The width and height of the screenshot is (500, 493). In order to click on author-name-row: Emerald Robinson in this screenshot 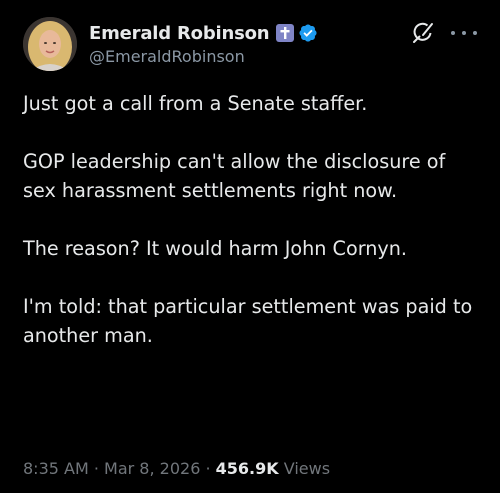, I will do `click(203, 33)`.